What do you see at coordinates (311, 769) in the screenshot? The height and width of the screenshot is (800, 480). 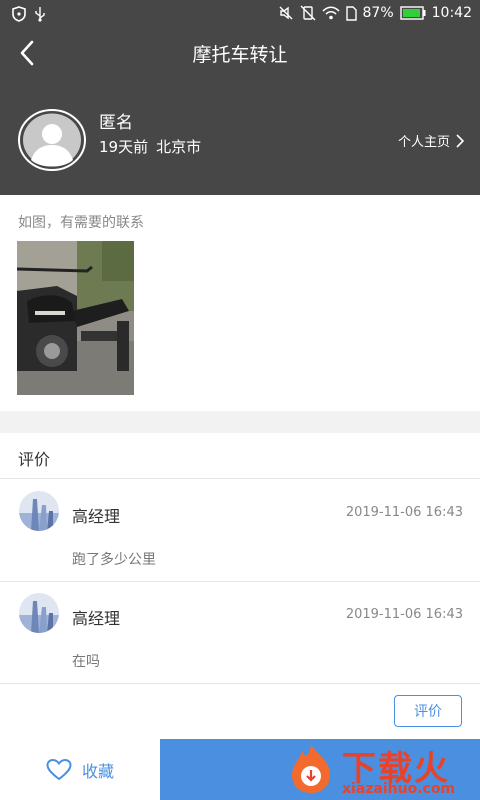 I see `flame-logo-icon` at bounding box center [311, 769].